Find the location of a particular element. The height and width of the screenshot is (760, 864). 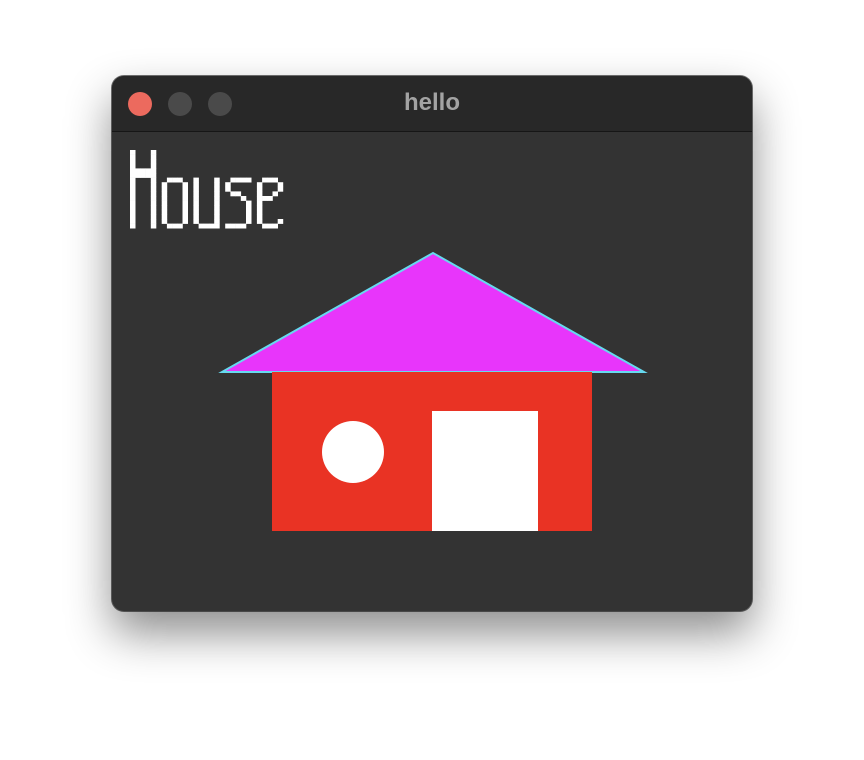

title-bar: hello is located at coordinates (432, 104).